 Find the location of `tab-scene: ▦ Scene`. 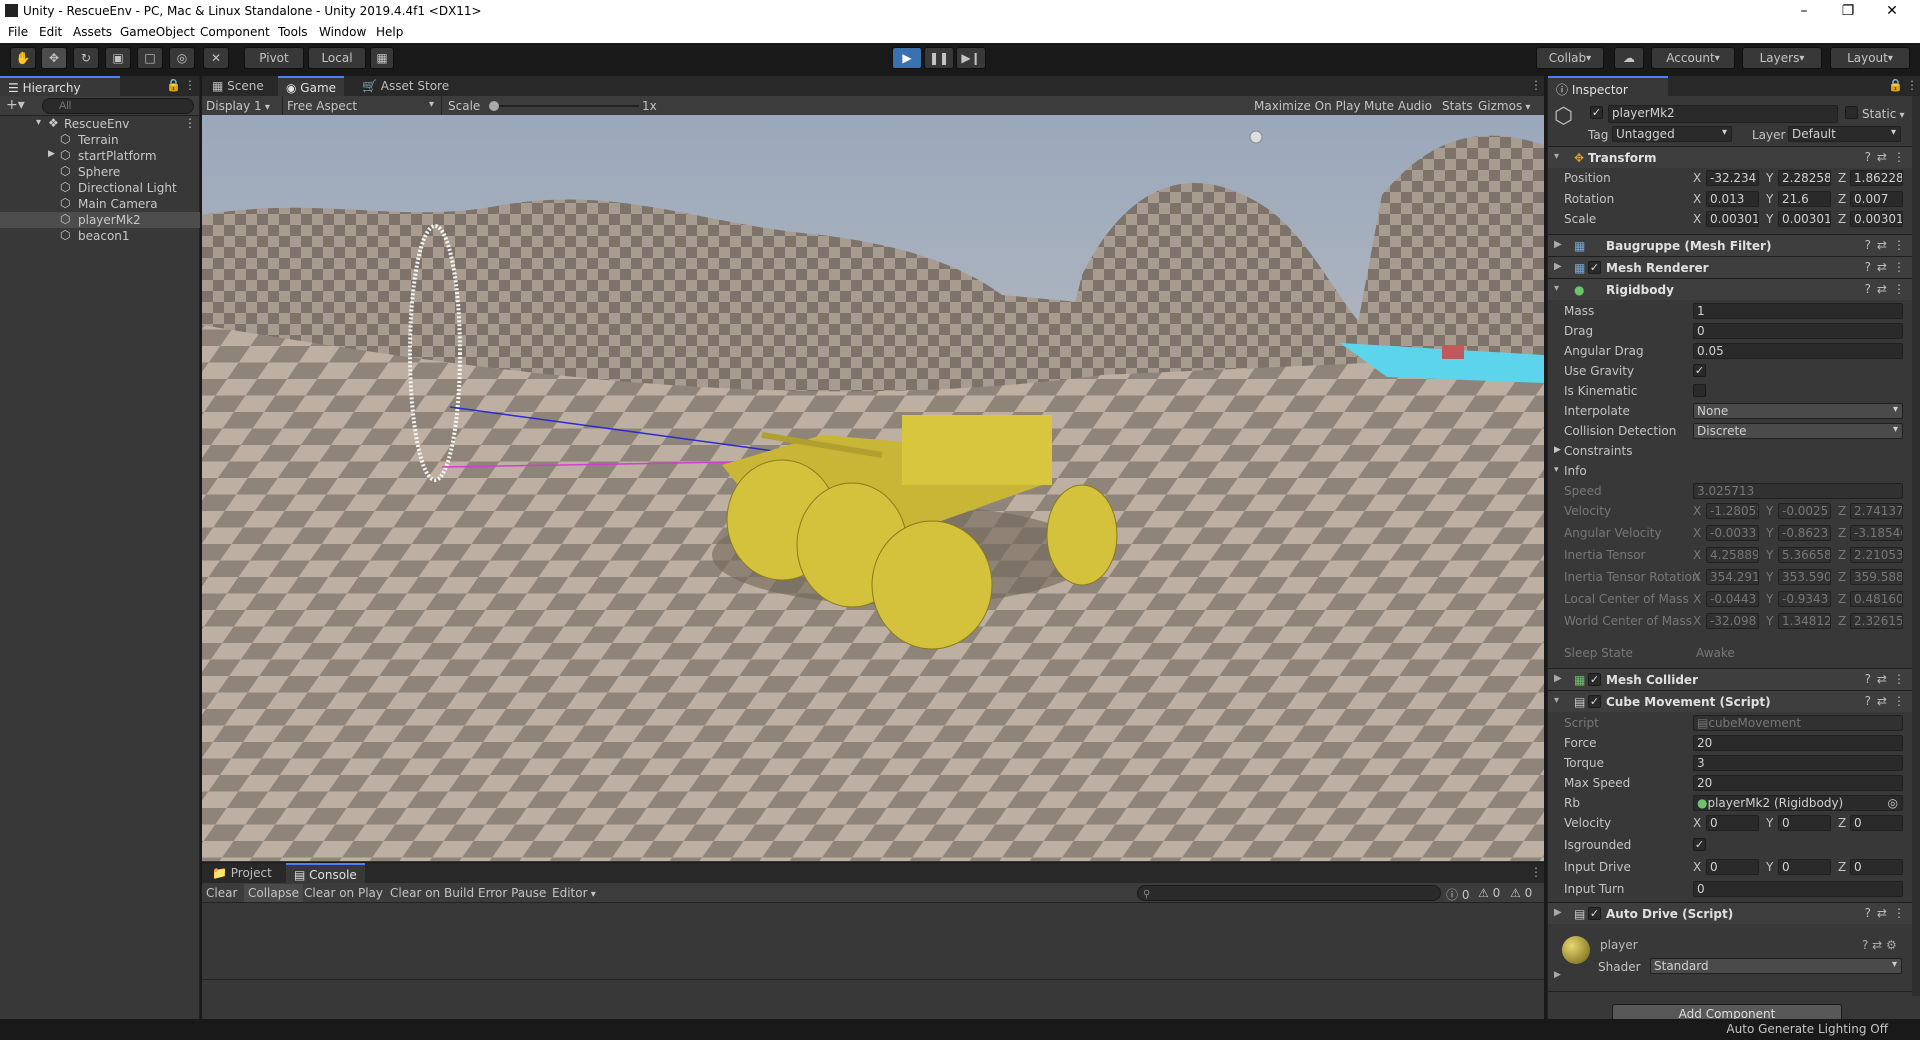

tab-scene: ▦ Scene is located at coordinates (238, 86).